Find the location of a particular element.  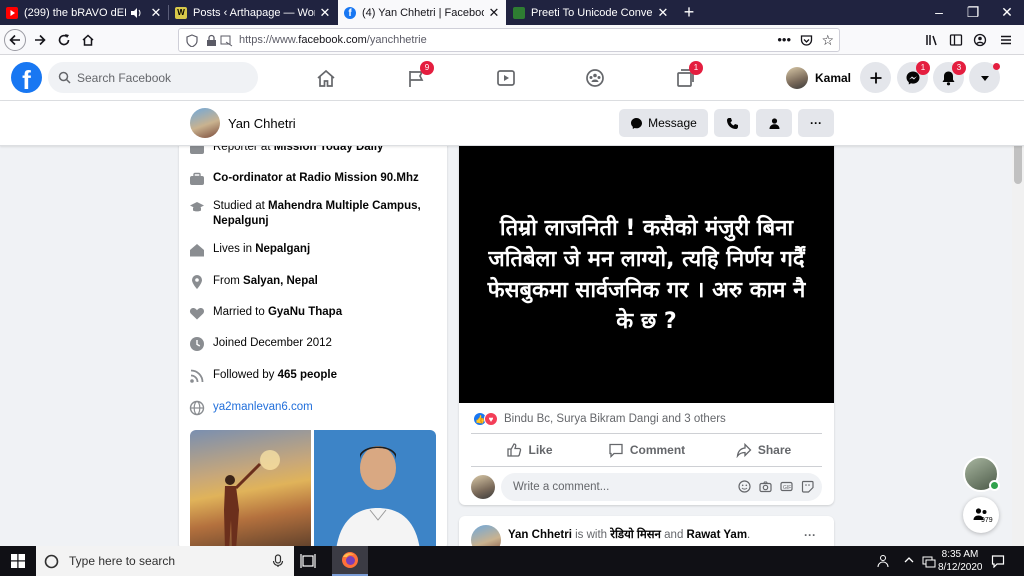

messenger-button: 1 is located at coordinates (913, 77).